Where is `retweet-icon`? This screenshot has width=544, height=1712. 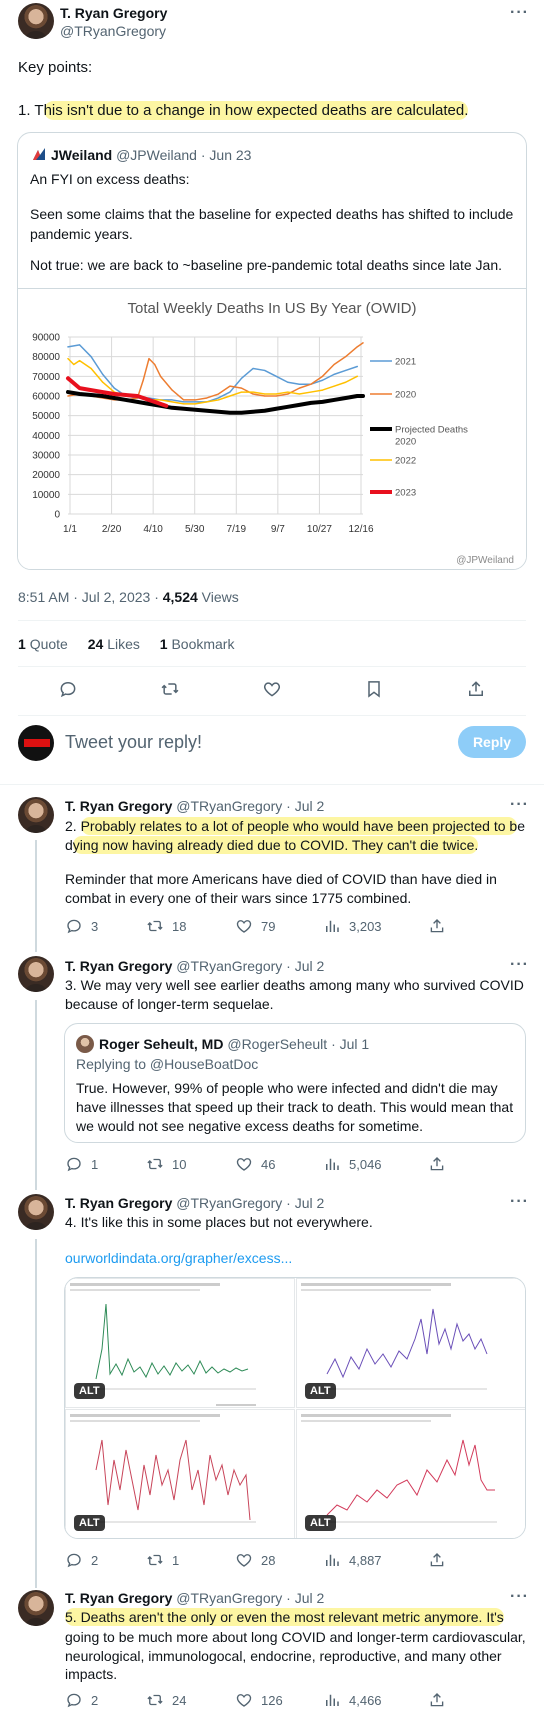 retweet-icon is located at coordinates (170, 689).